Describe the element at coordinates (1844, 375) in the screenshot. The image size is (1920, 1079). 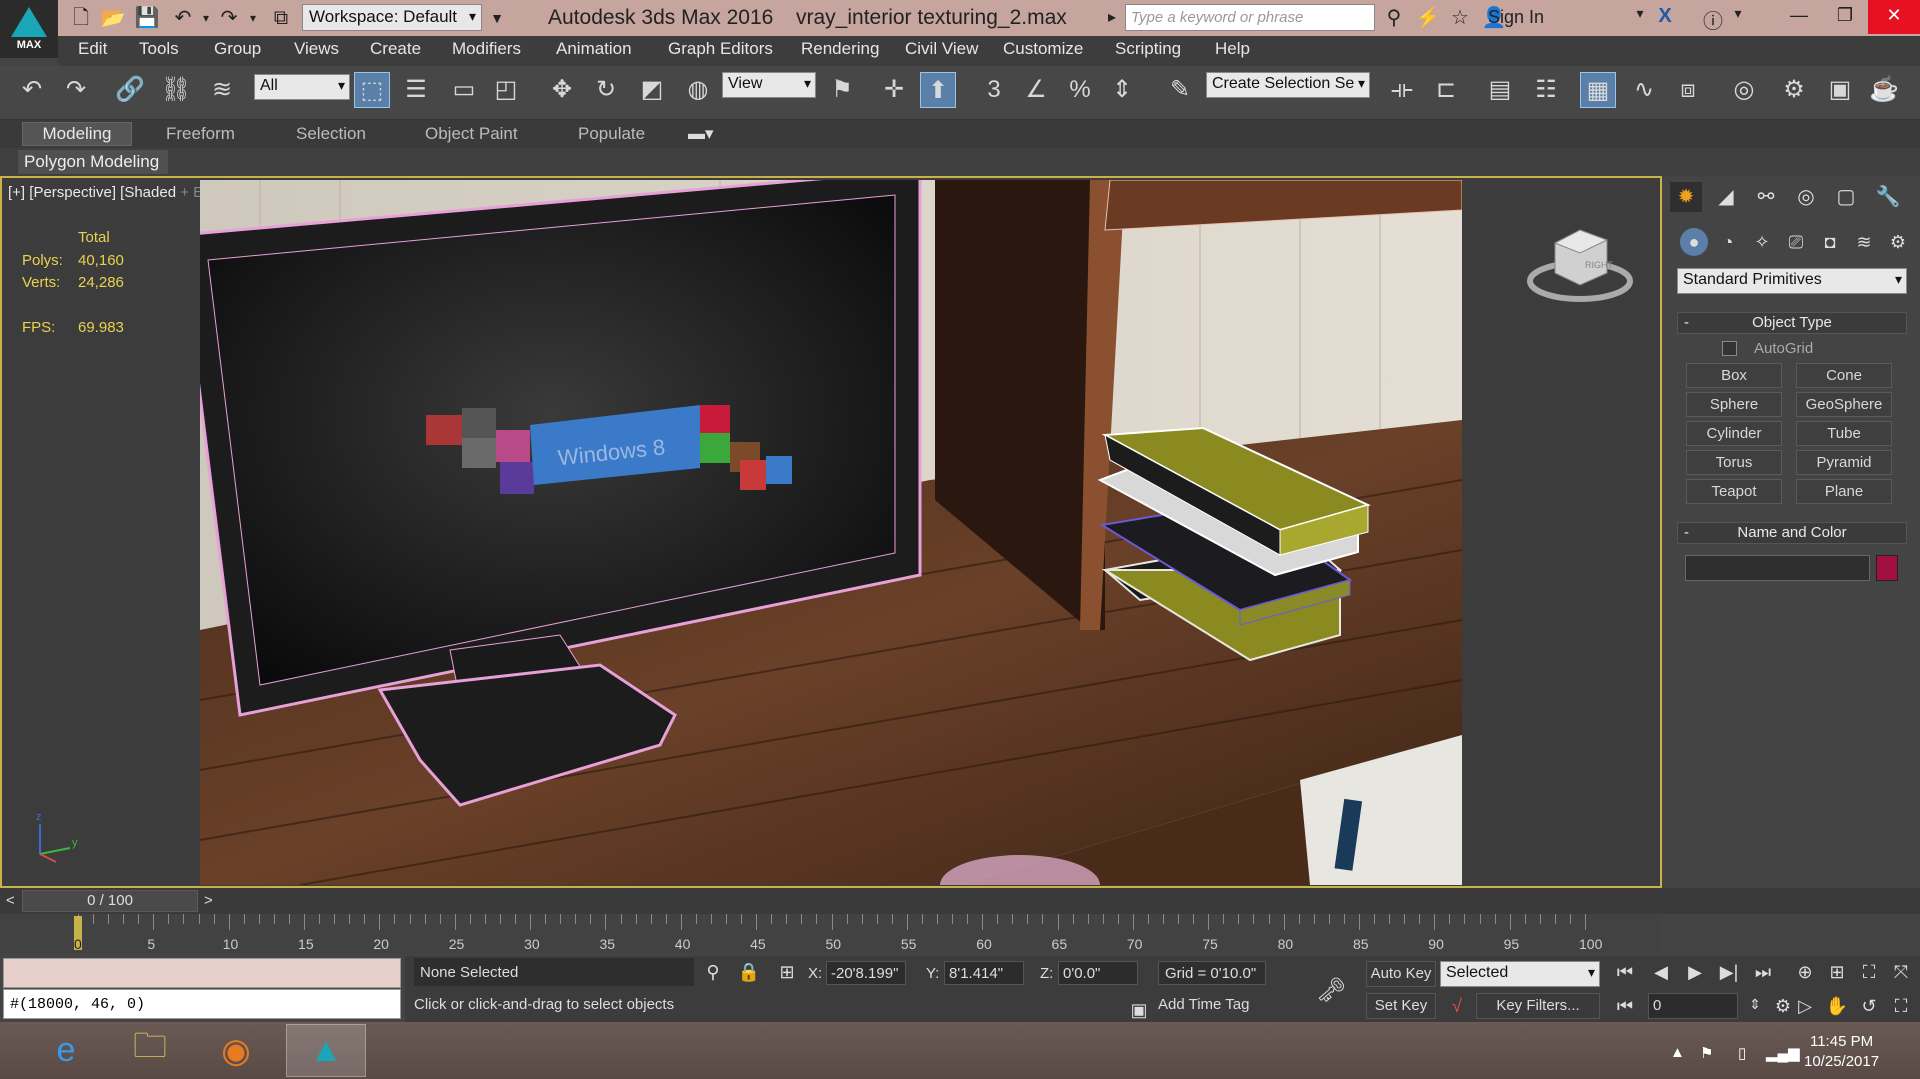
I see `cone-button: Cone` at that location.